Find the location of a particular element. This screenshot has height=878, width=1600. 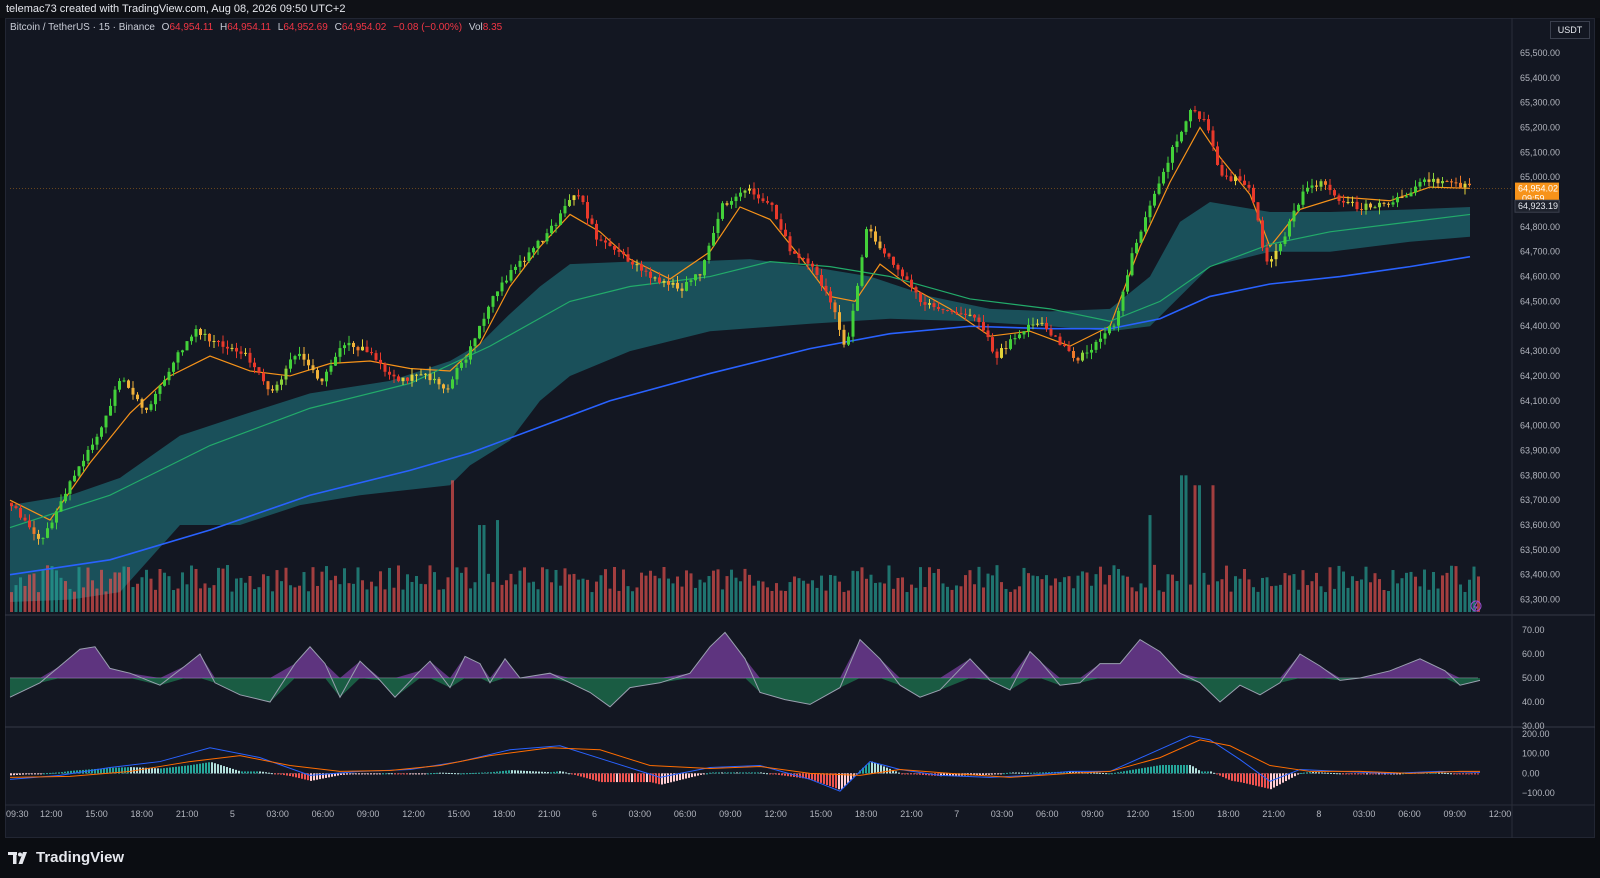

time-tick-label: 03:00 is located at coordinates (1002, 814).